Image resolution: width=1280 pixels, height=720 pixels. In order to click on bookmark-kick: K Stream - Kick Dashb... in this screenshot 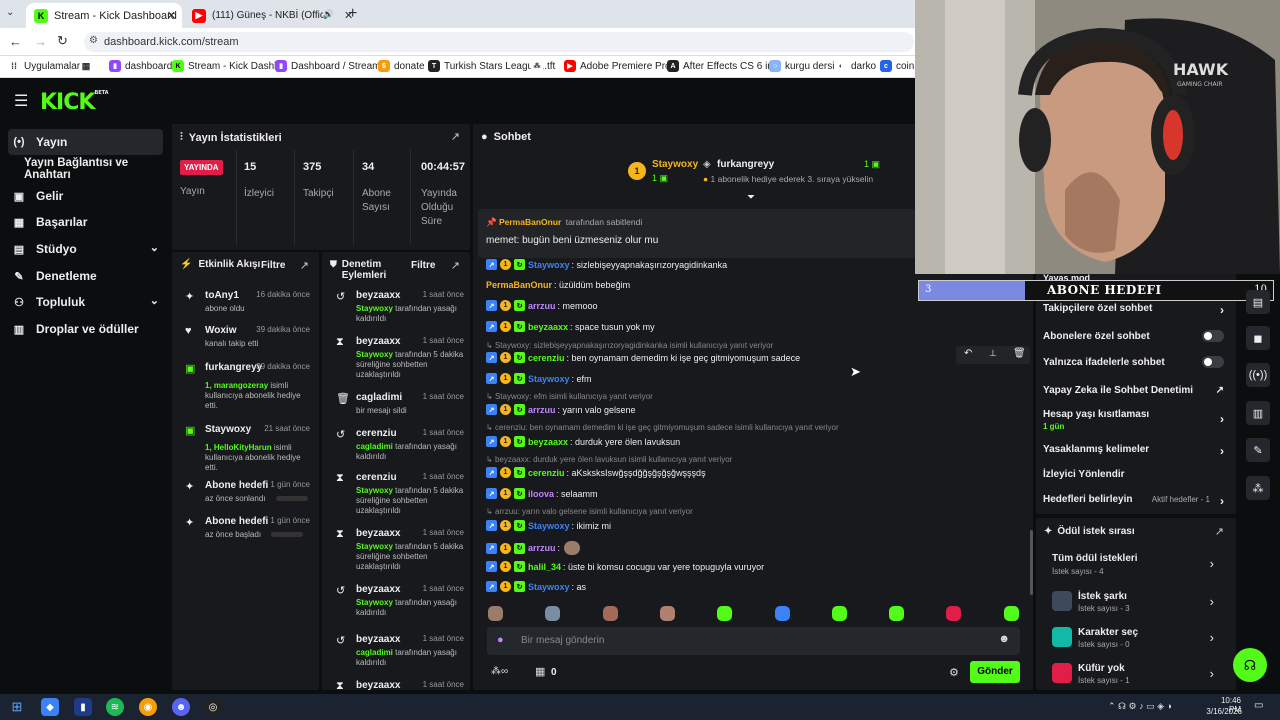, I will do `click(230, 66)`.